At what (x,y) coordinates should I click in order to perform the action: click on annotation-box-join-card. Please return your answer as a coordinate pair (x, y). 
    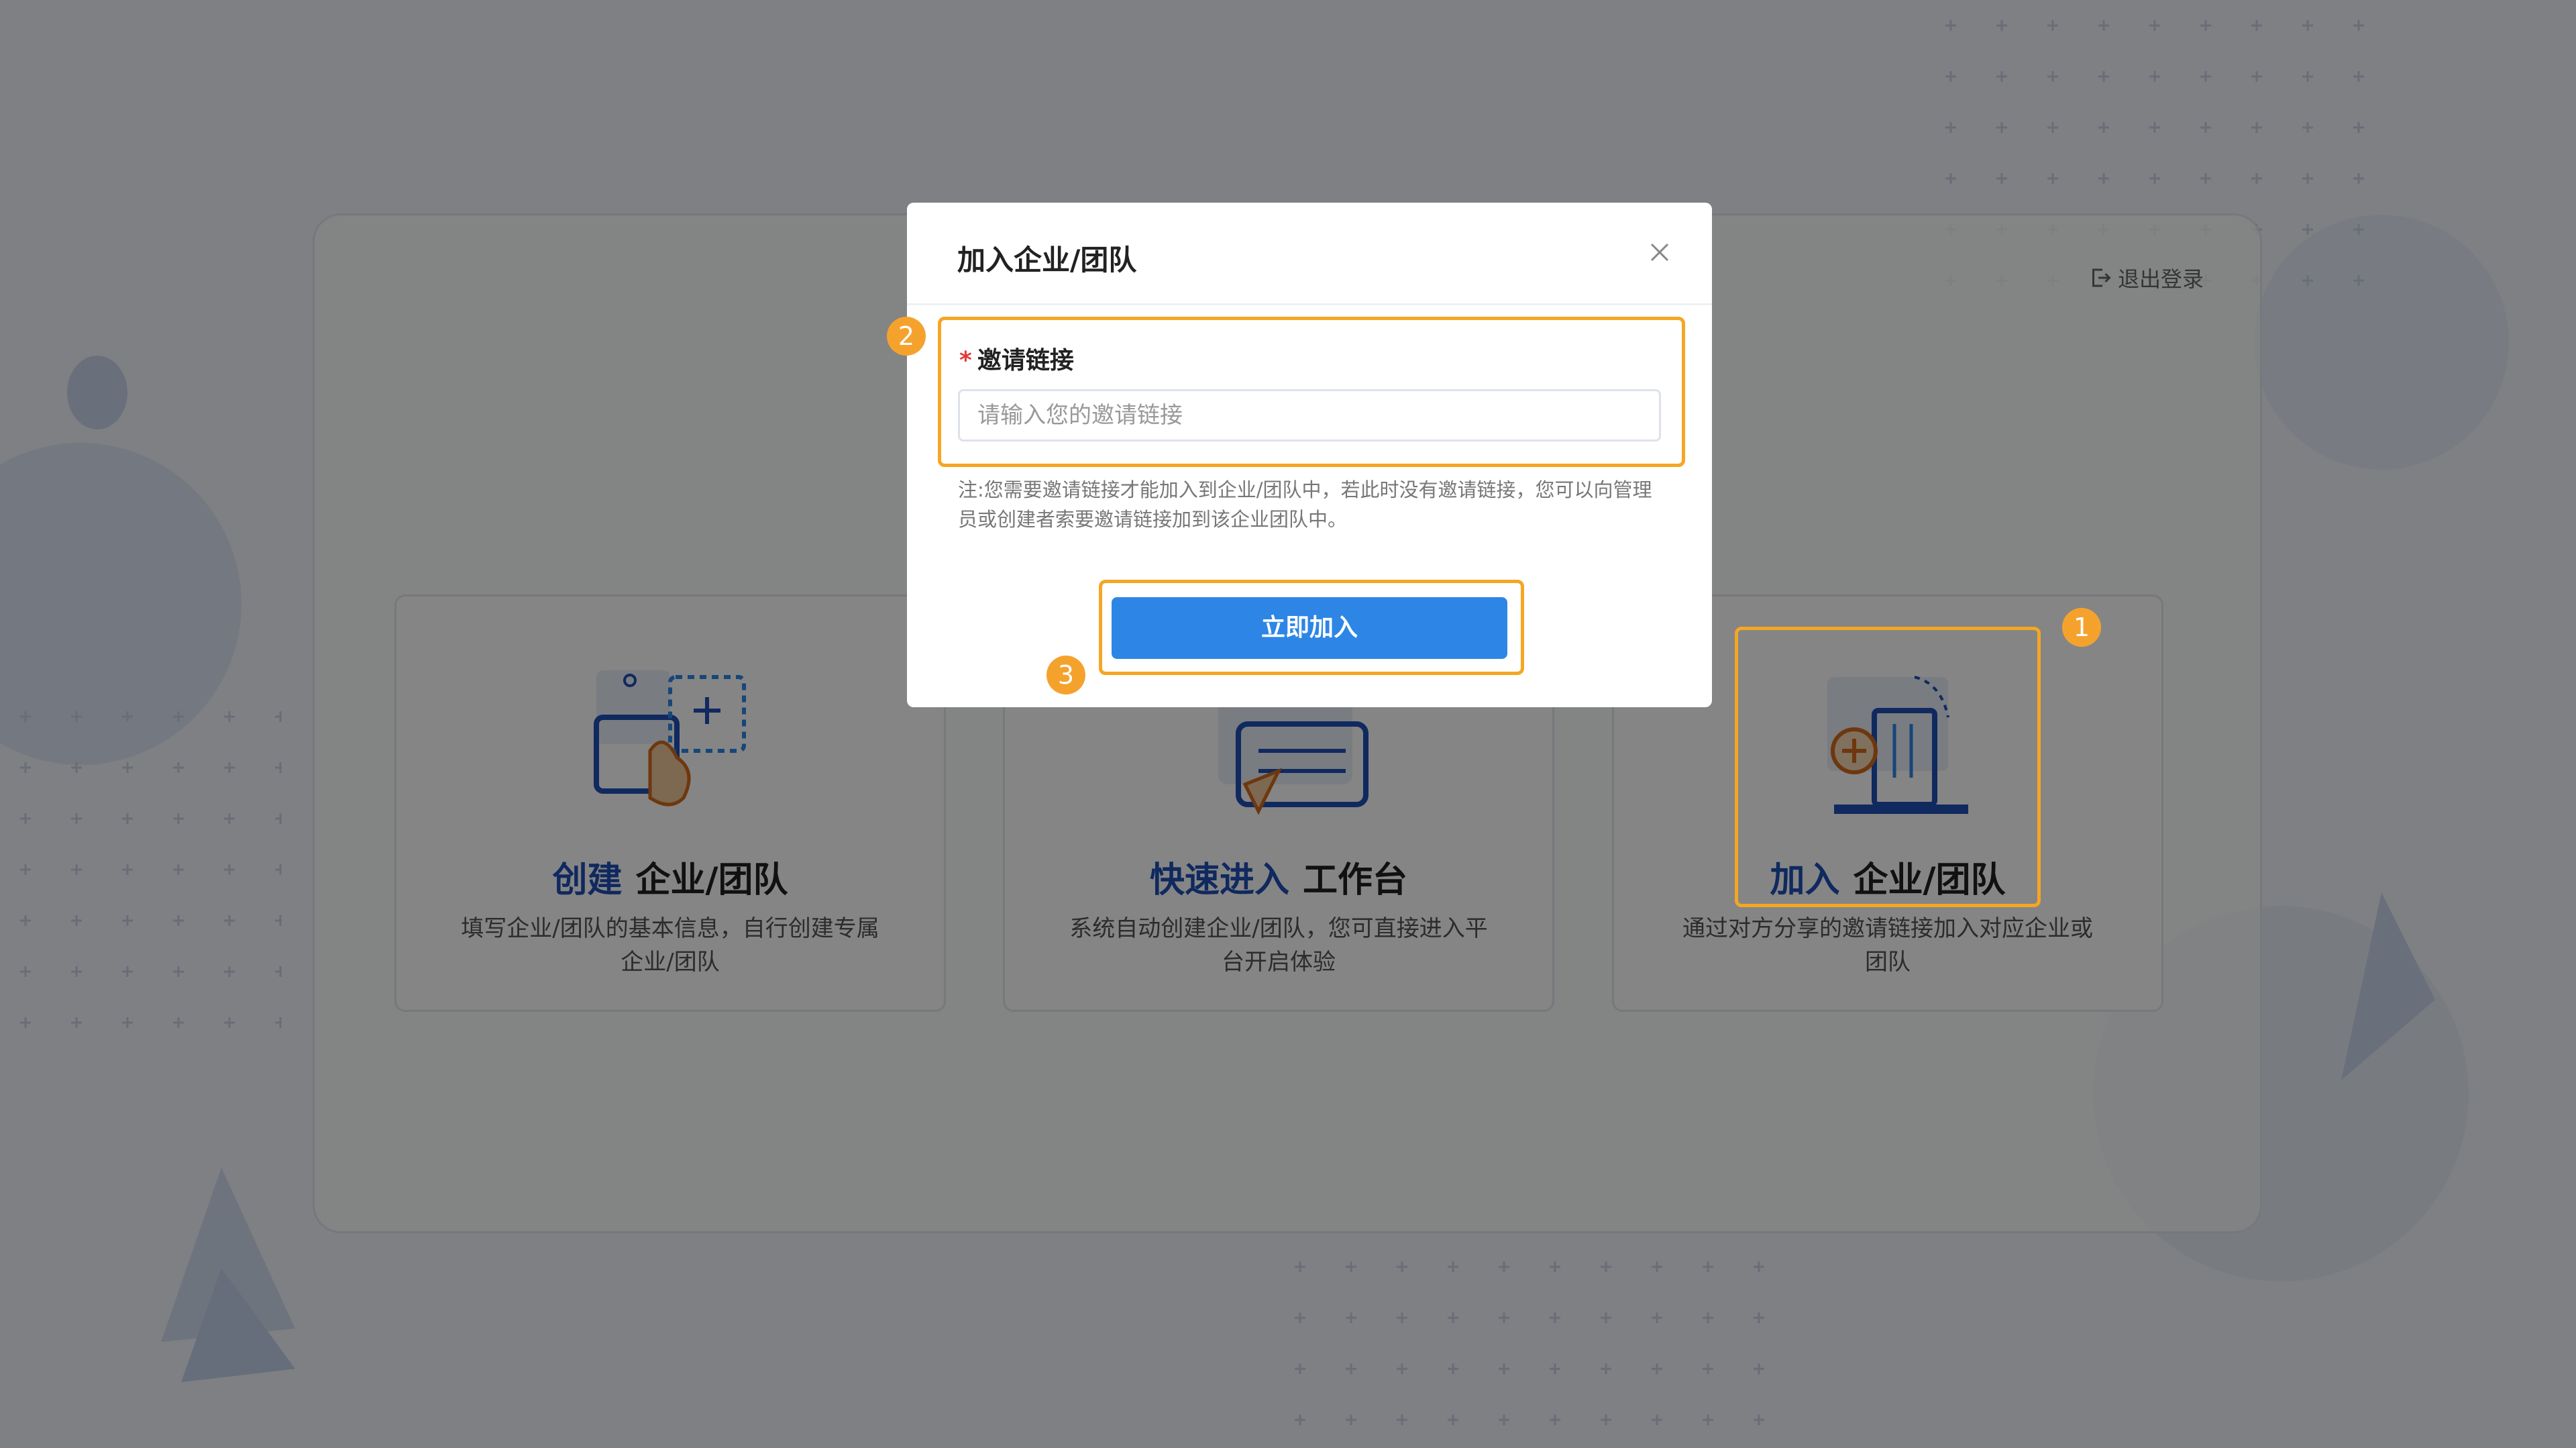
    Looking at the image, I should click on (1888, 767).